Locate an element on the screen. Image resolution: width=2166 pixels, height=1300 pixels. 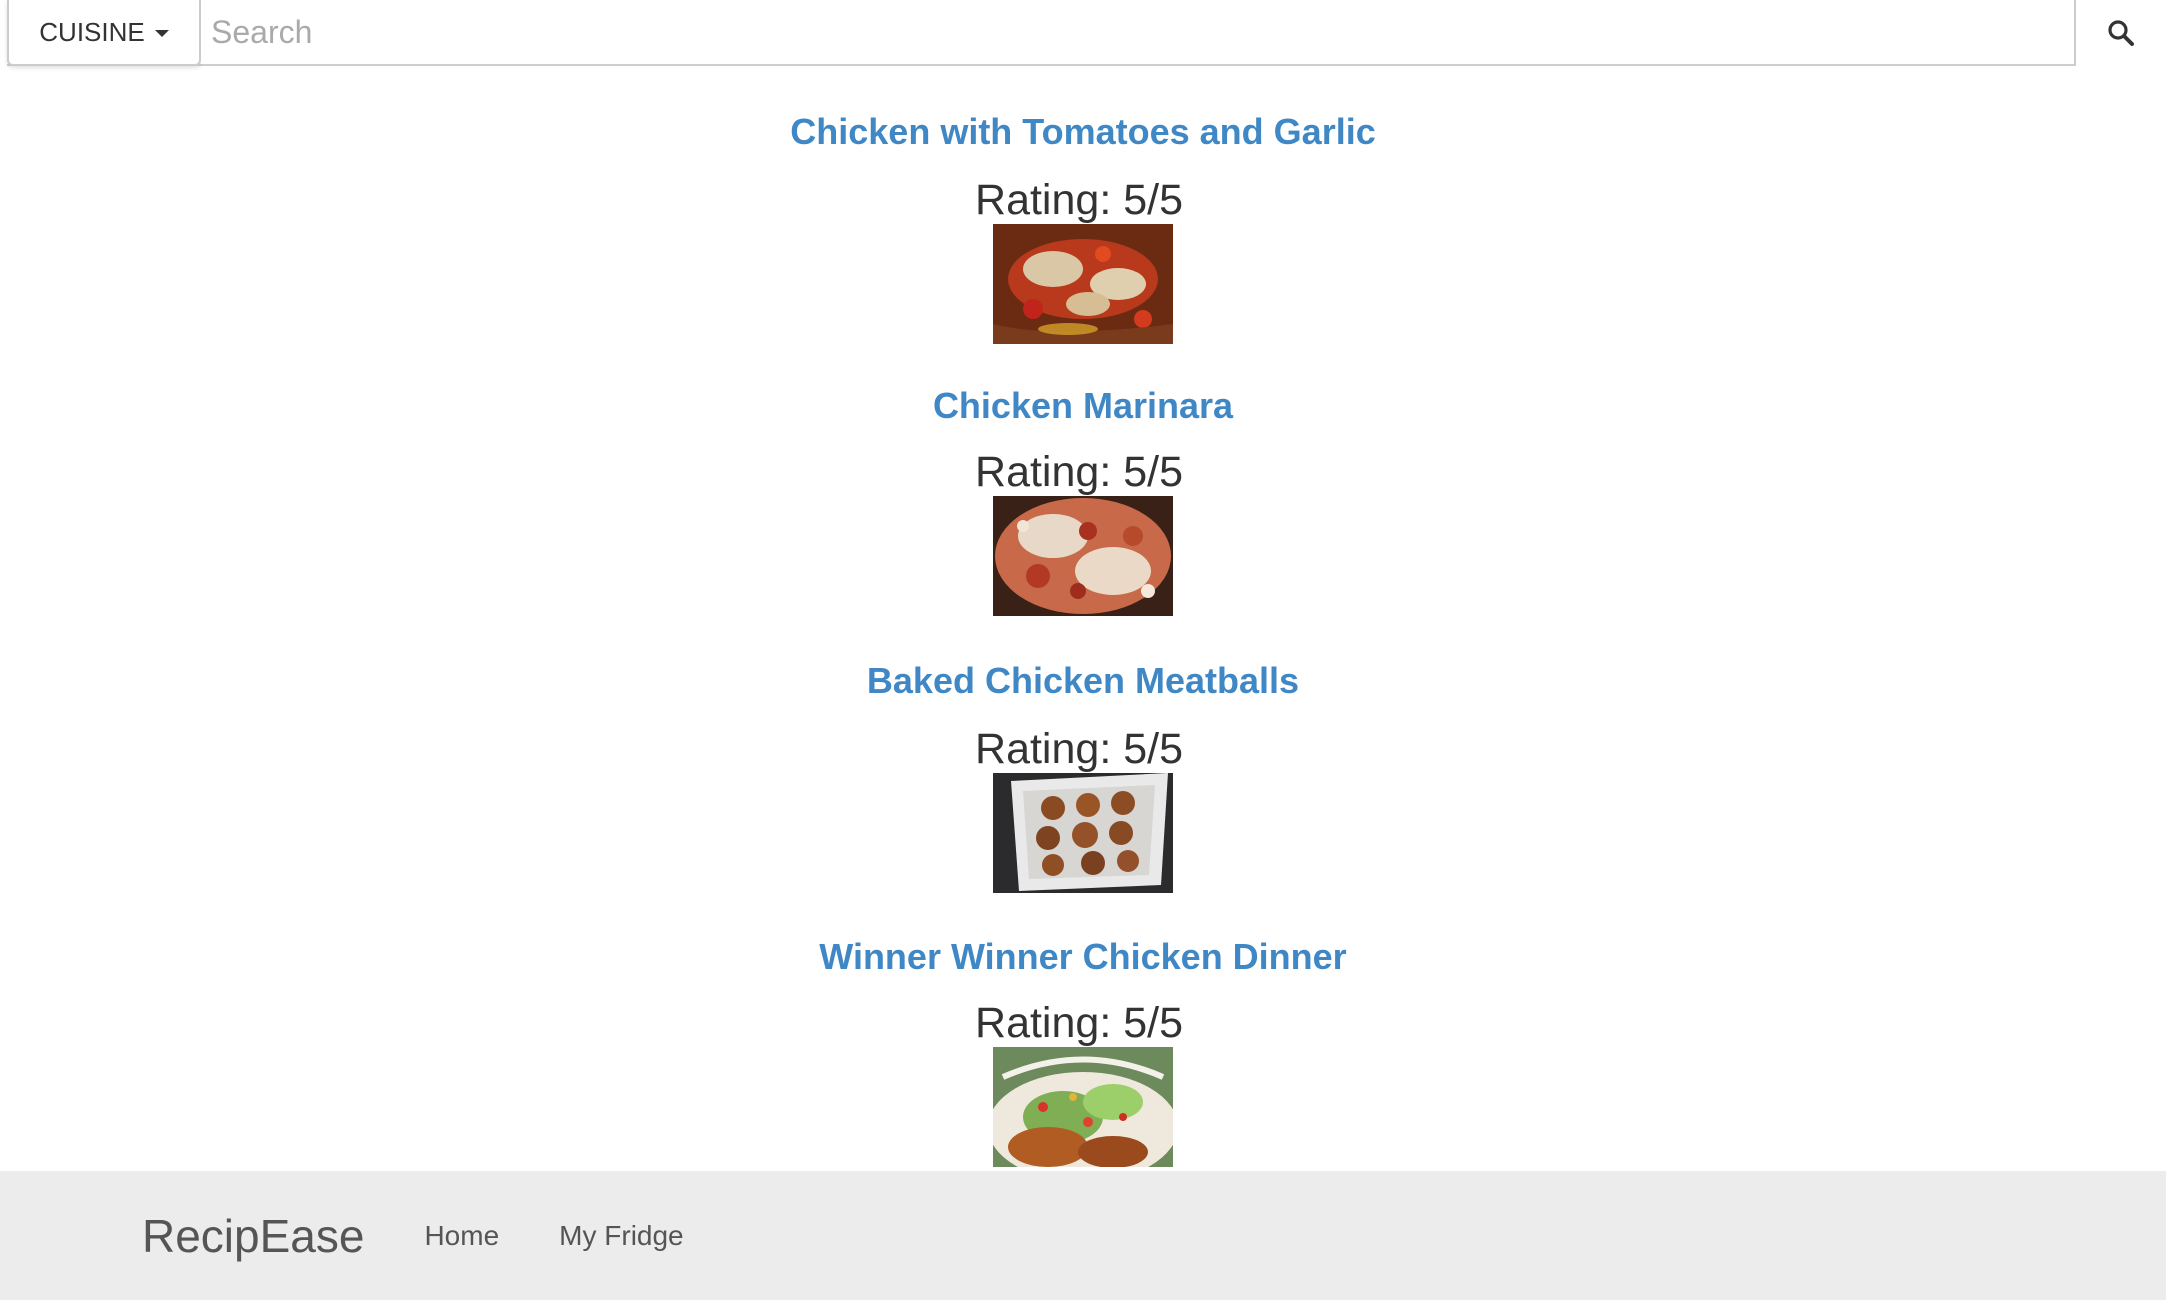
caret-down-icon is located at coordinates (161, 33).